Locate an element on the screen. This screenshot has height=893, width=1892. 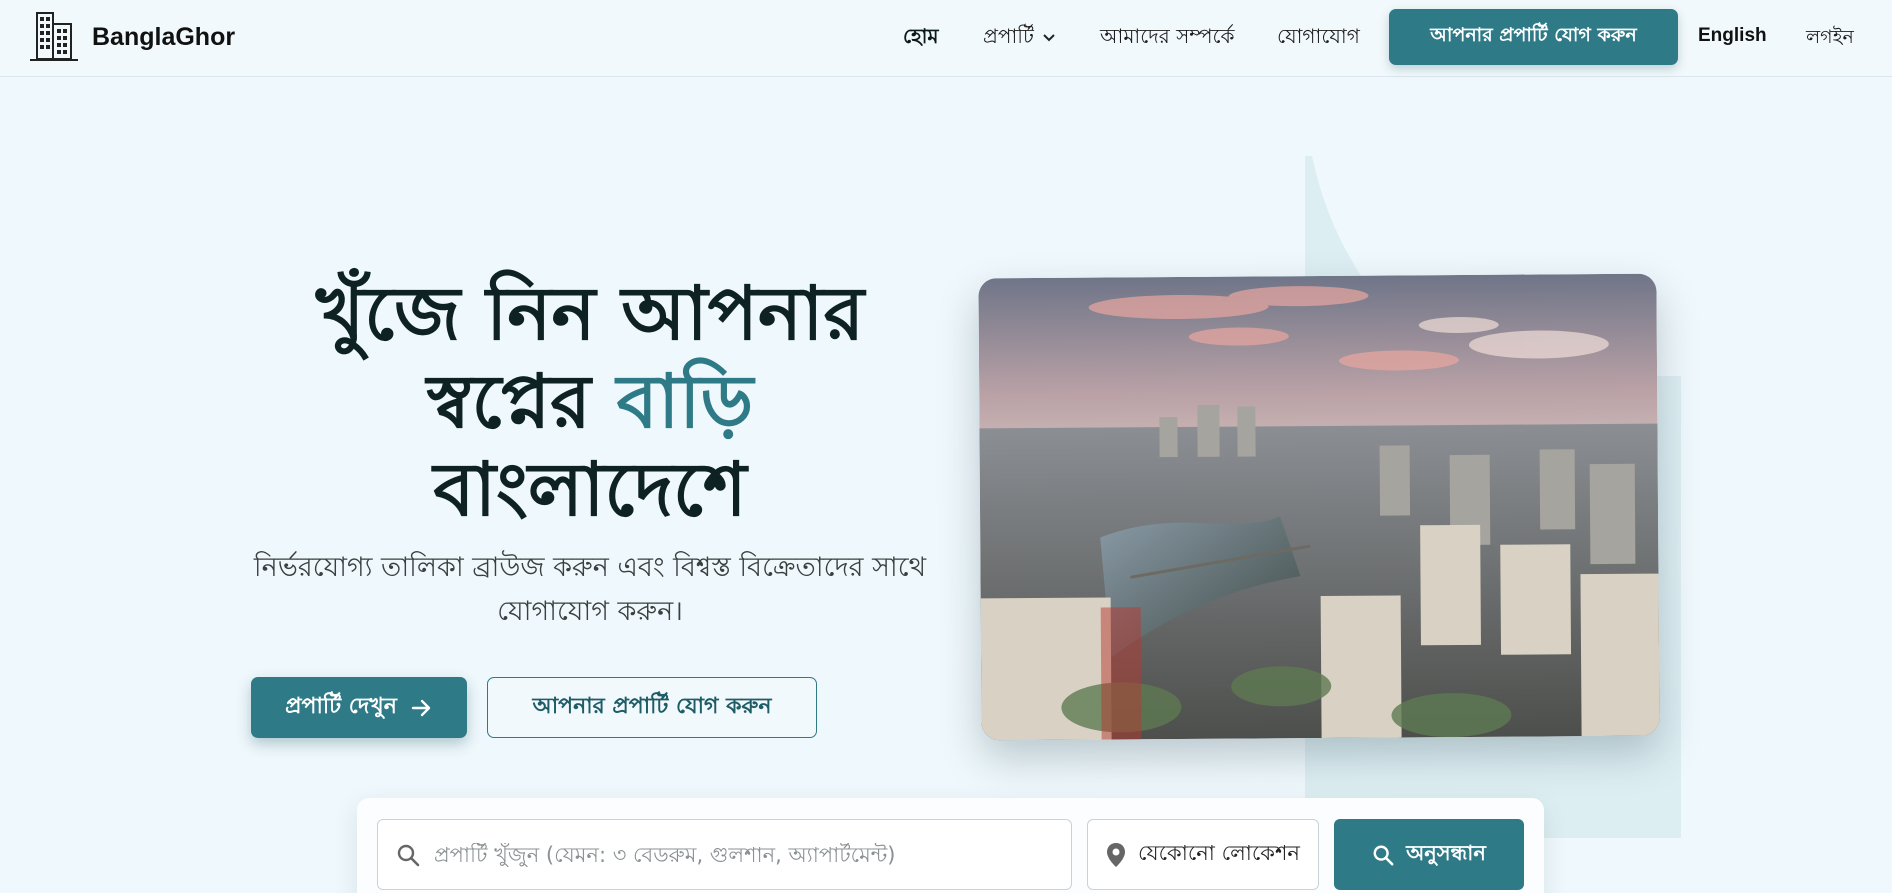
search-input is located at coordinates (744, 854).